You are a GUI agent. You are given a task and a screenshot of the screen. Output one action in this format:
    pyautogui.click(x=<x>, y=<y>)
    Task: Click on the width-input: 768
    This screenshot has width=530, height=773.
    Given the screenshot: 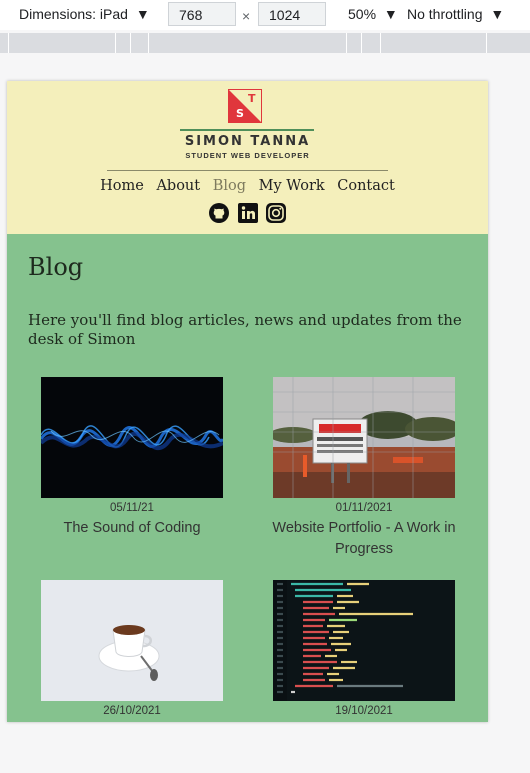 What is the action you would take?
    pyautogui.click(x=202, y=14)
    